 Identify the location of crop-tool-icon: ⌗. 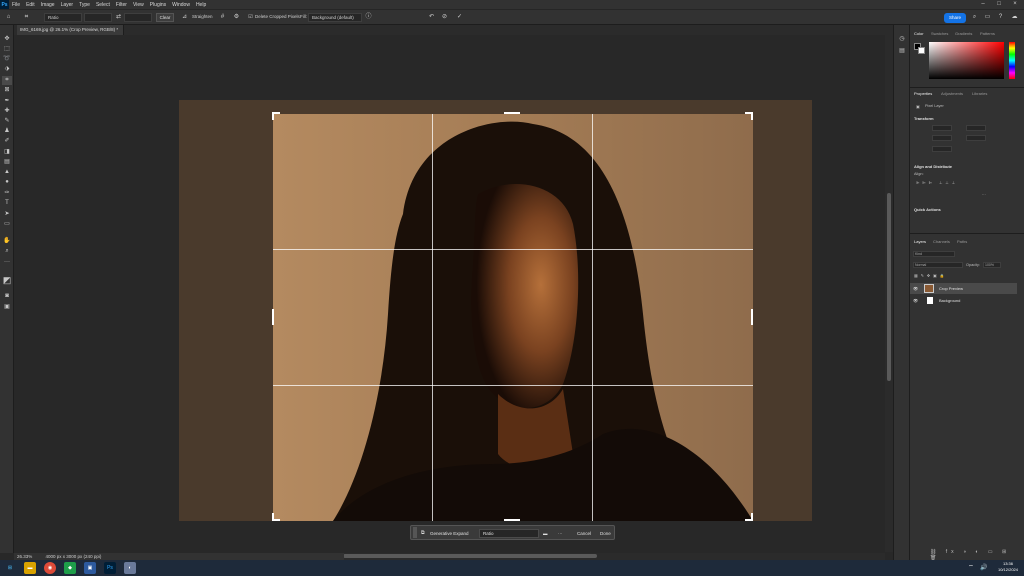
(26, 17).